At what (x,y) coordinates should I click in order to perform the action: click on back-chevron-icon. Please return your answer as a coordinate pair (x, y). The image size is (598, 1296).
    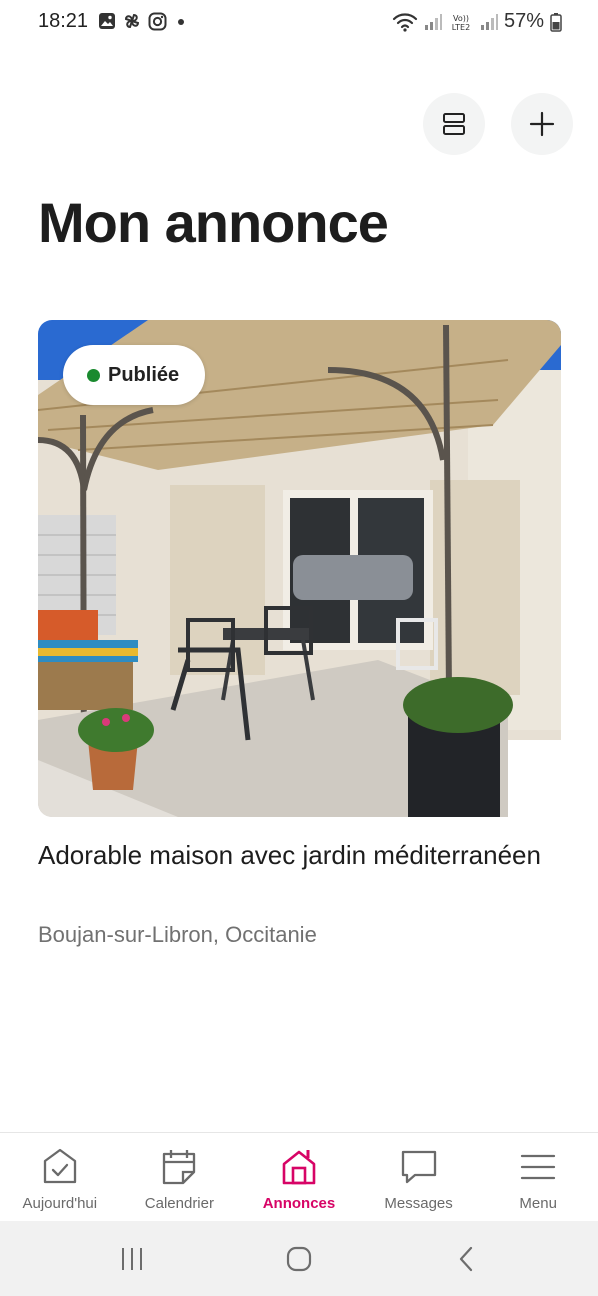
    Looking at the image, I should click on (466, 1259).